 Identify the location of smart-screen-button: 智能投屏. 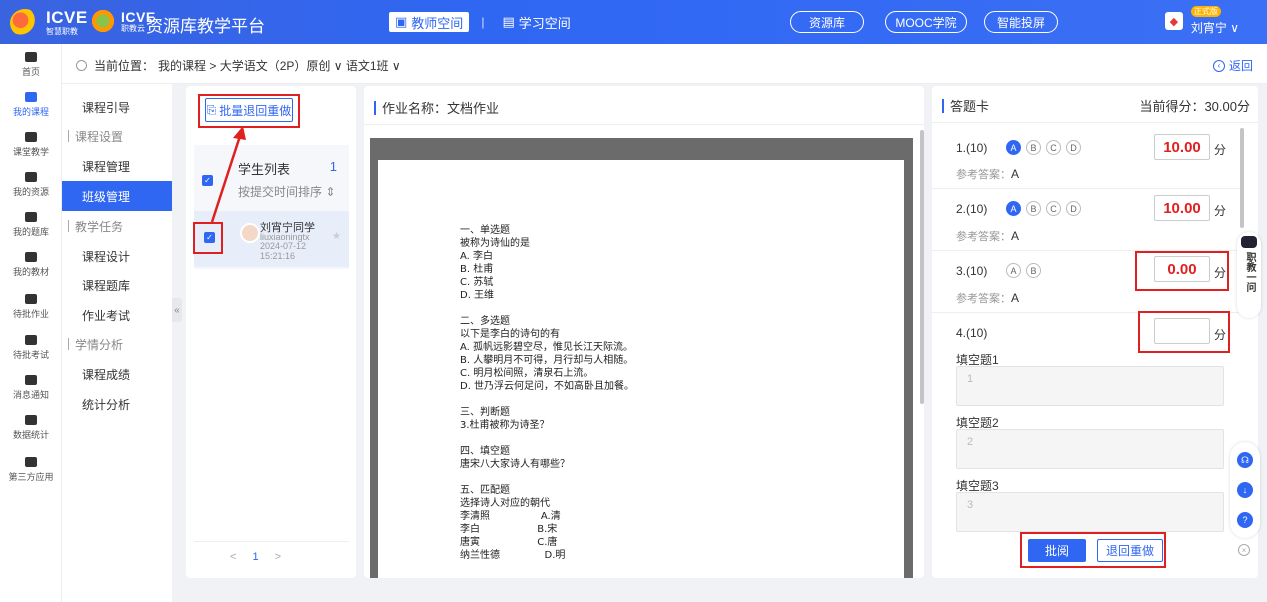
(1021, 22).